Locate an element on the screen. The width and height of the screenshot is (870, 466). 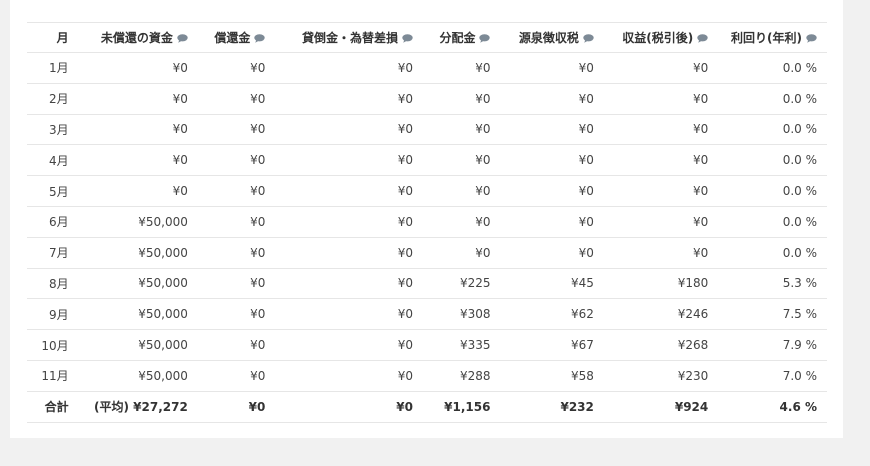
table-row: 9月 ¥50,000 ¥0 ¥0 ¥308 ¥62 ¥246 7.5 % is located at coordinates (427, 314).